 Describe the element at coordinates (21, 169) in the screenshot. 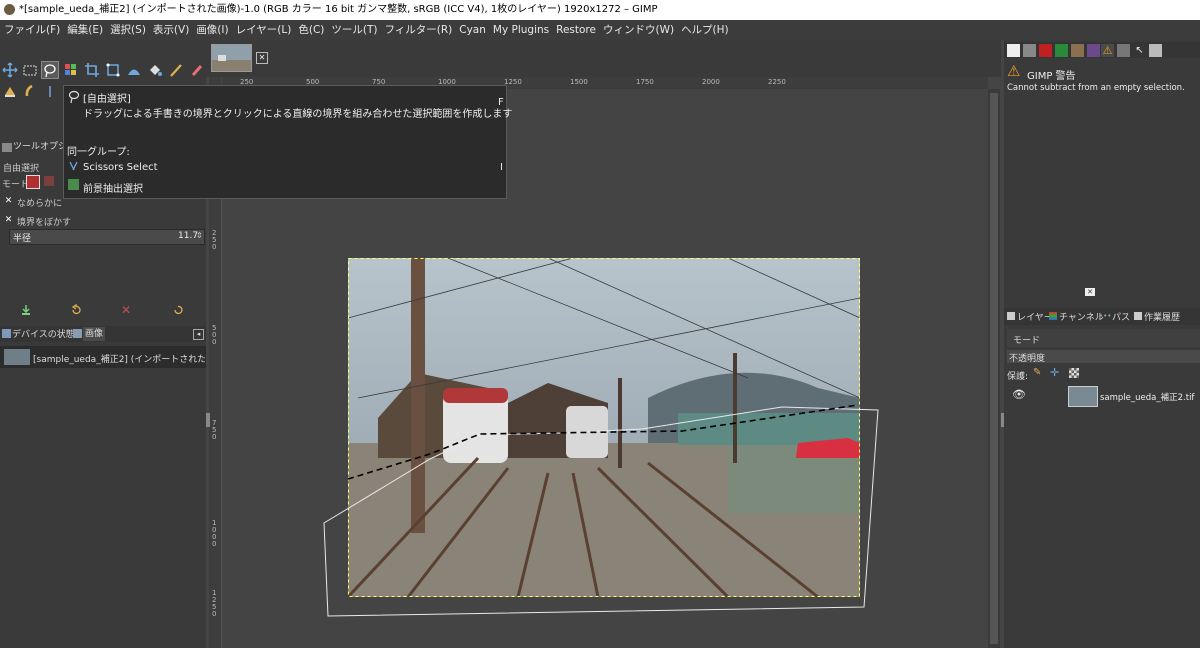

I see `tool-name: 自由選択` at that location.